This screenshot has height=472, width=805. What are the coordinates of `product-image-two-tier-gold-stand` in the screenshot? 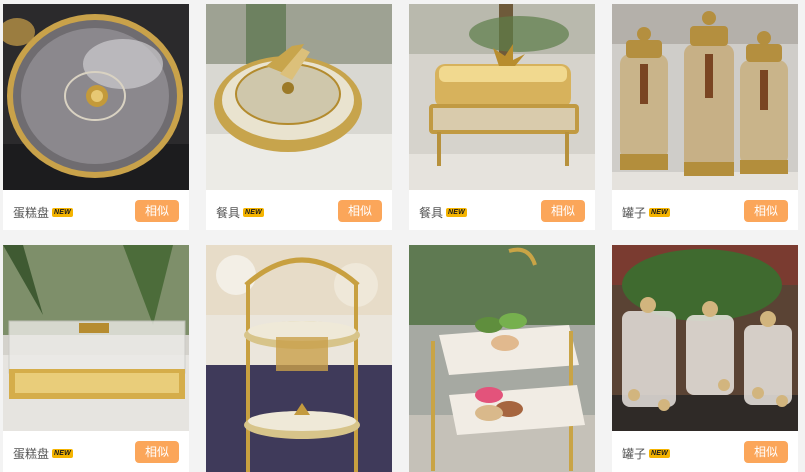 It's located at (299, 358).